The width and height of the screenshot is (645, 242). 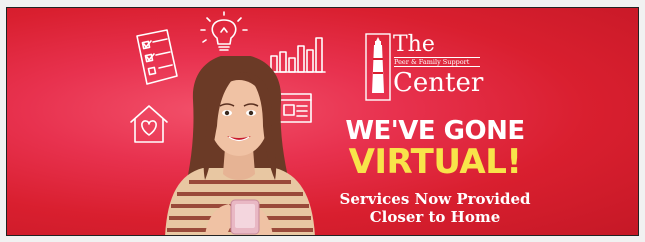 I want to click on center-logo: The Peer & Family Support Center, so click(x=424, y=67).